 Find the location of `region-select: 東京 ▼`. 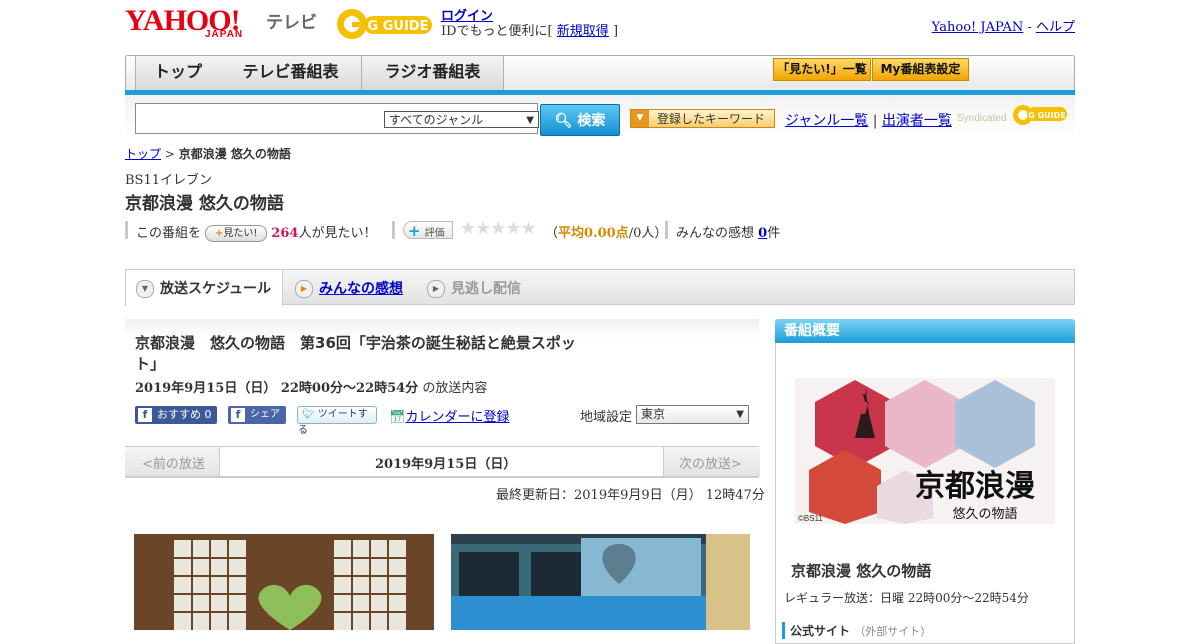

region-select: 東京 ▼ is located at coordinates (692, 414).